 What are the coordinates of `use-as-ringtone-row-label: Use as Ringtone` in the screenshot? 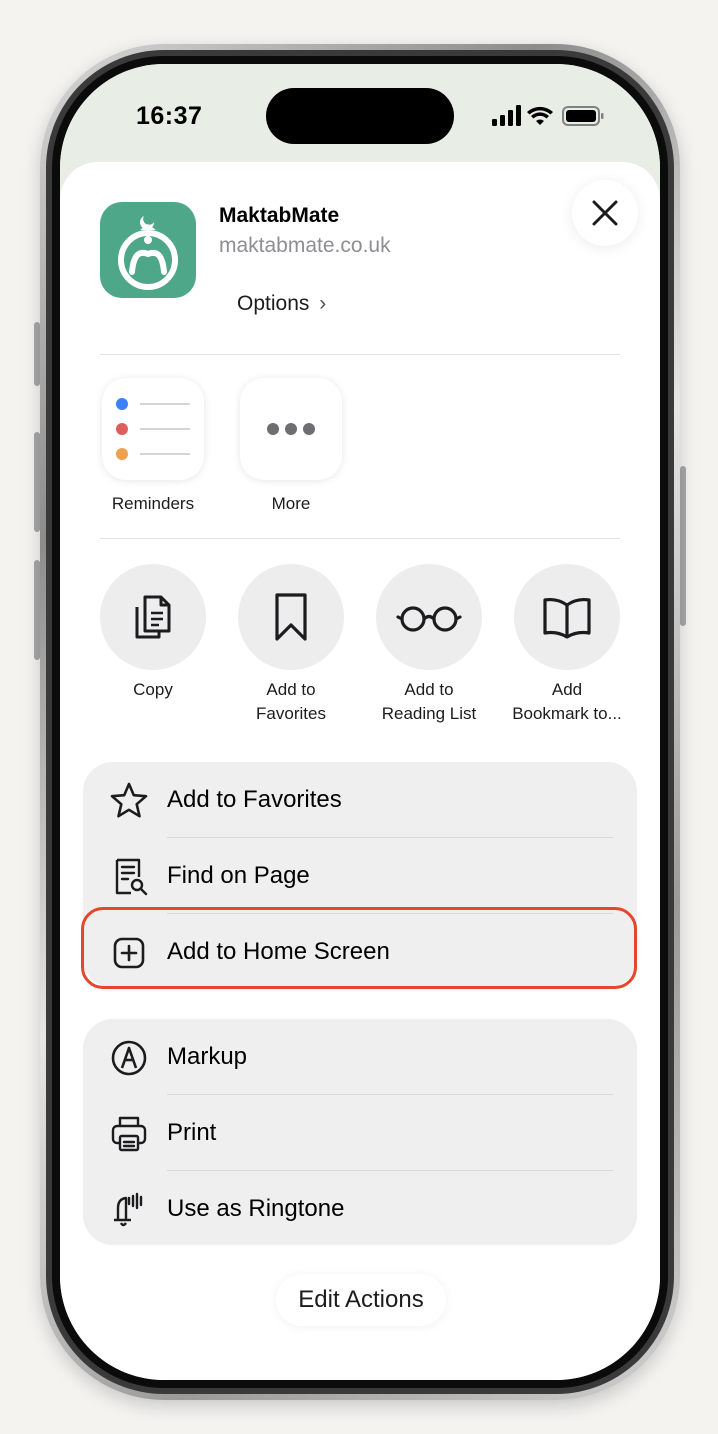 It's located at (256, 1208).